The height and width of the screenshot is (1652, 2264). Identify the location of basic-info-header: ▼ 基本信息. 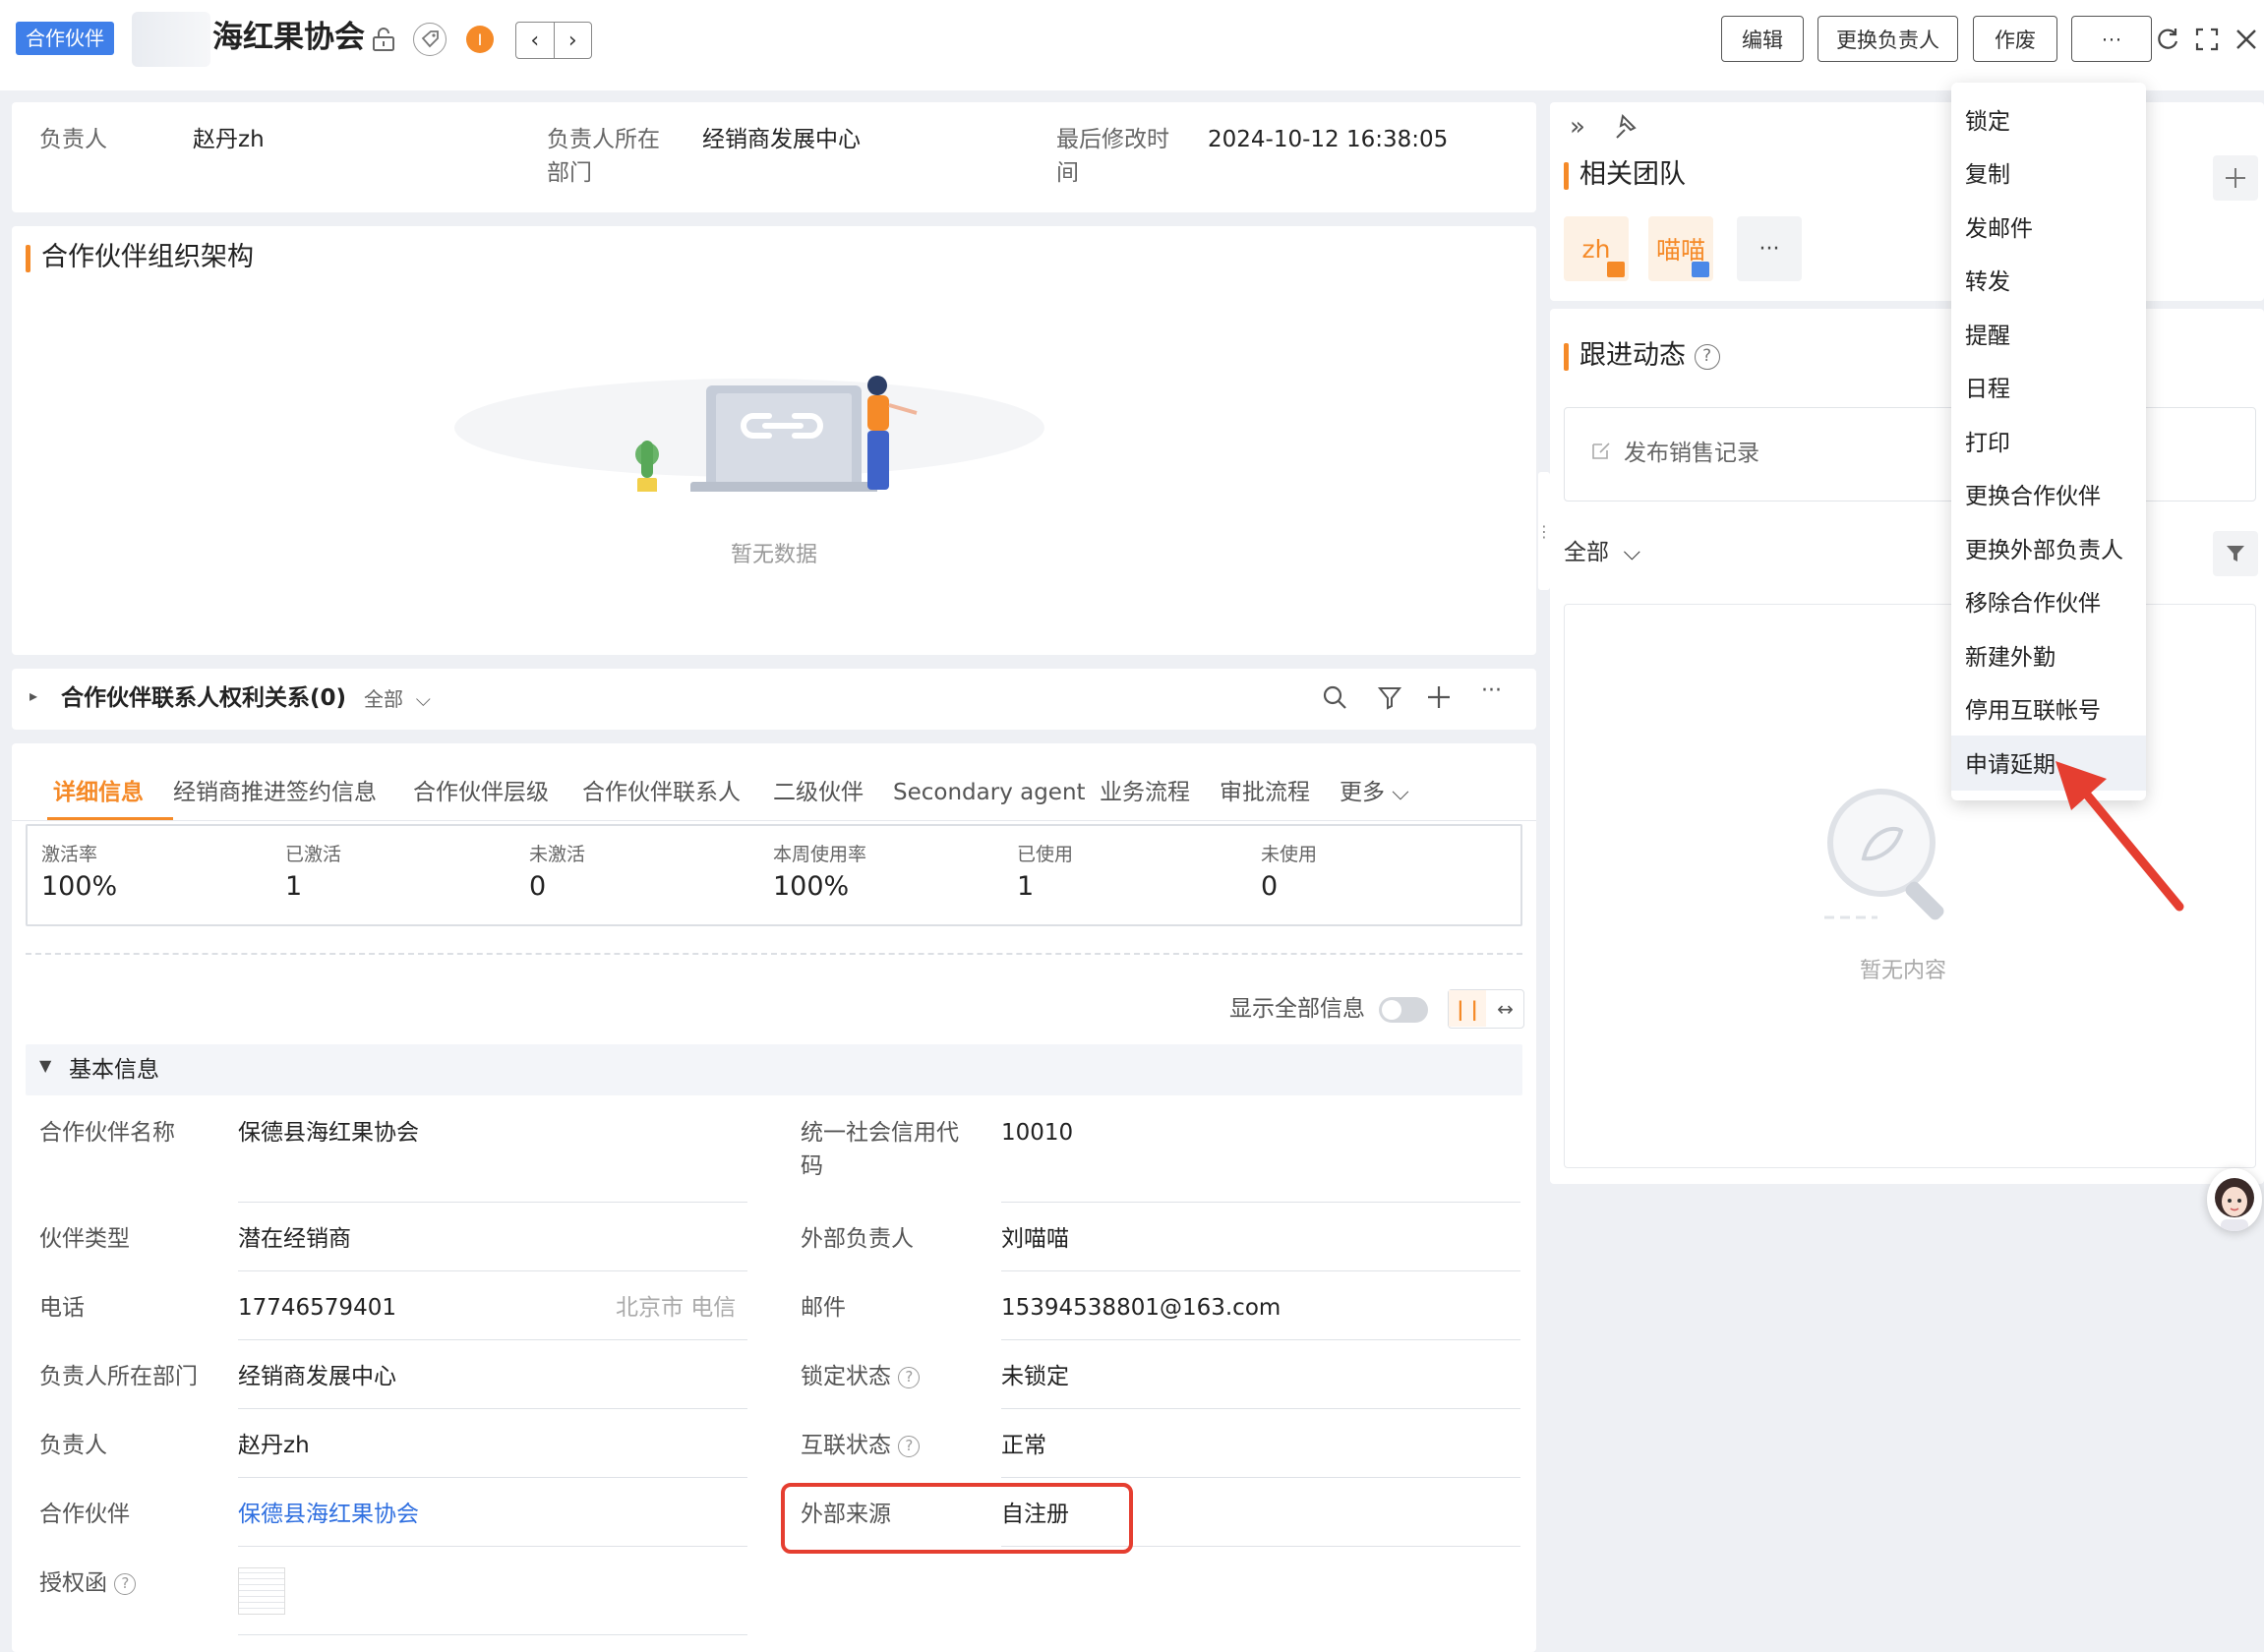
(774, 1069).